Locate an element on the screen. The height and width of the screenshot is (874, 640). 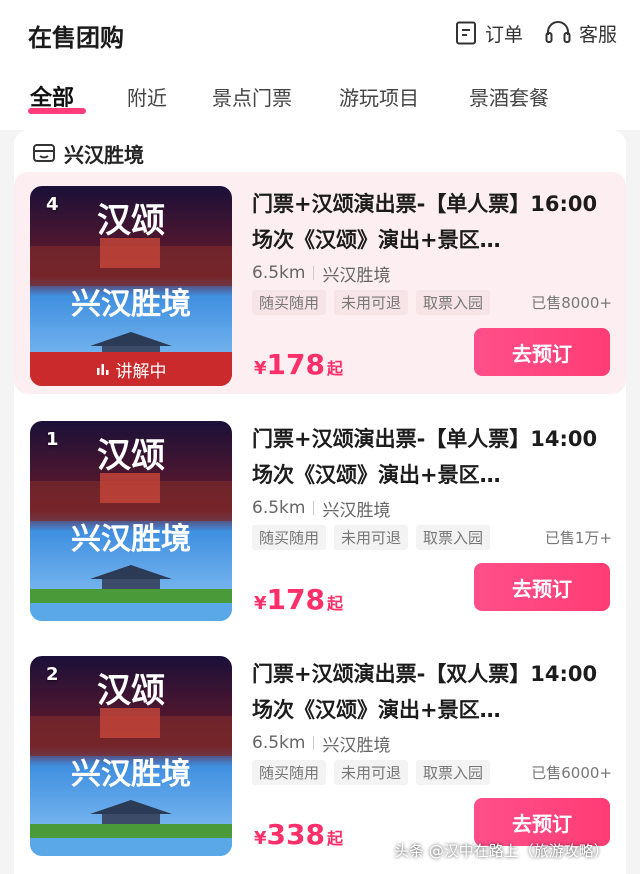
product-tags: 随买随用 未用可退 取票入园 已售1万+ is located at coordinates (432, 537).